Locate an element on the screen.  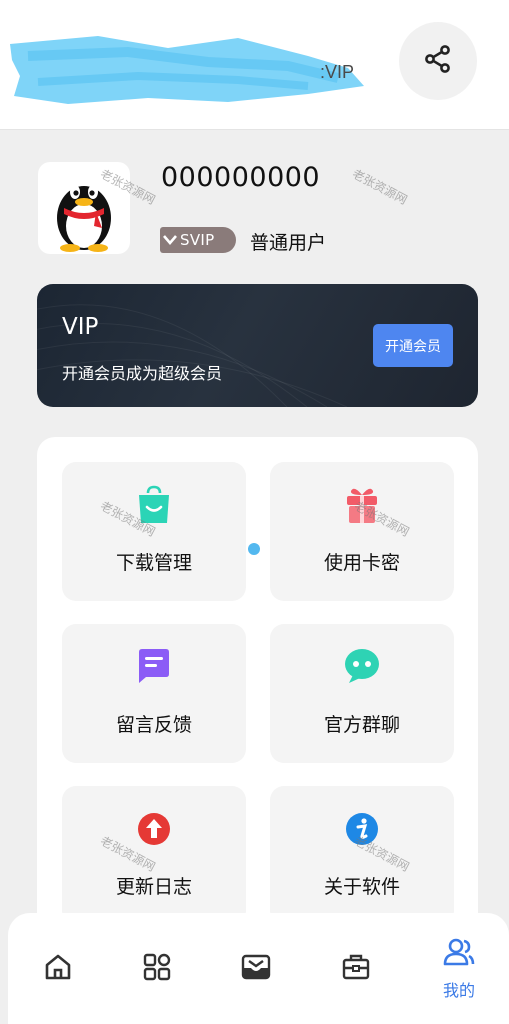
redacted-title-scribble: :VIP is located at coordinates (187, 70).